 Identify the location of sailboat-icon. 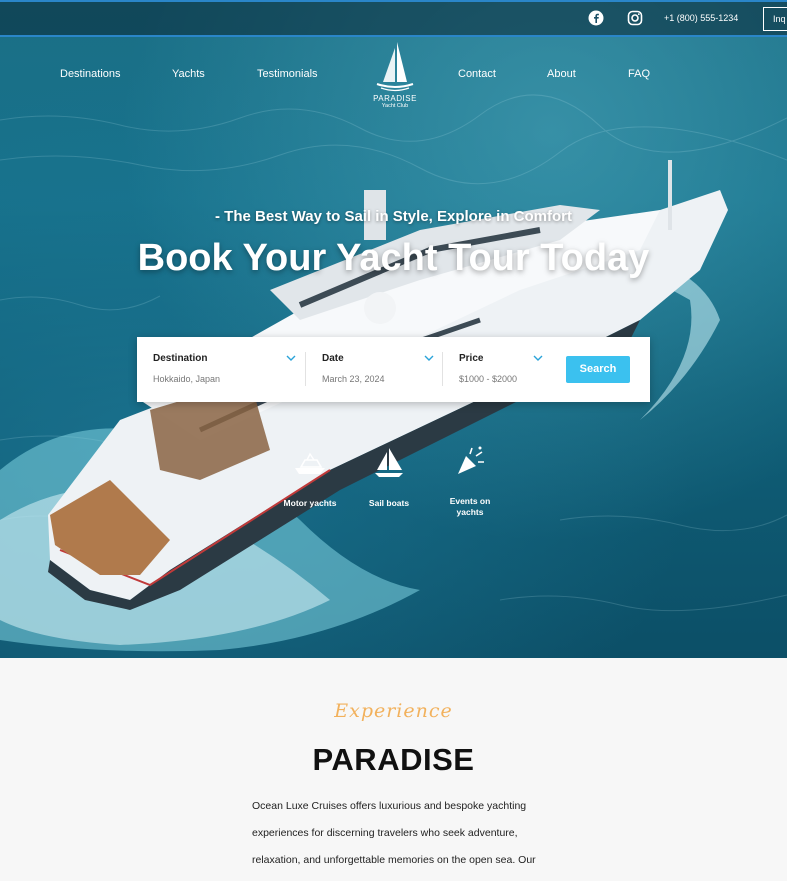
(389, 462).